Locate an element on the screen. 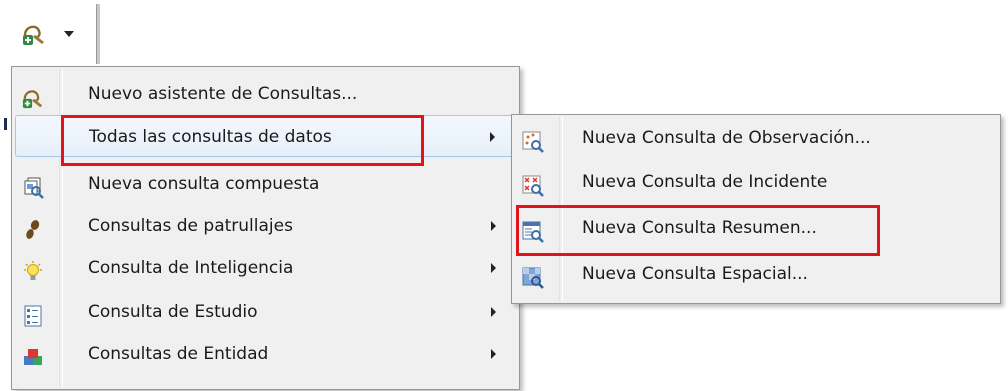 The width and height of the screenshot is (1008, 391). query-toolbar-button is located at coordinates (49, 33).